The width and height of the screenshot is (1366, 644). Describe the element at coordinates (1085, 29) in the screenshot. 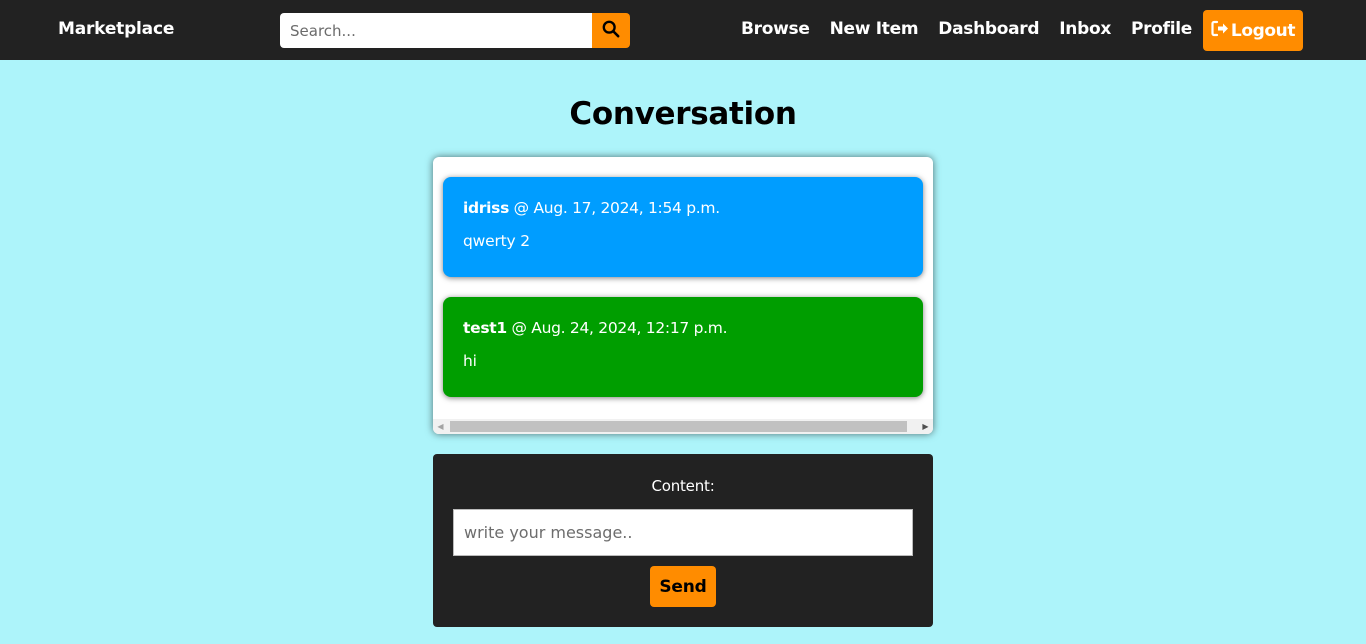

I see `nav-link-inbox: Inbox` at that location.